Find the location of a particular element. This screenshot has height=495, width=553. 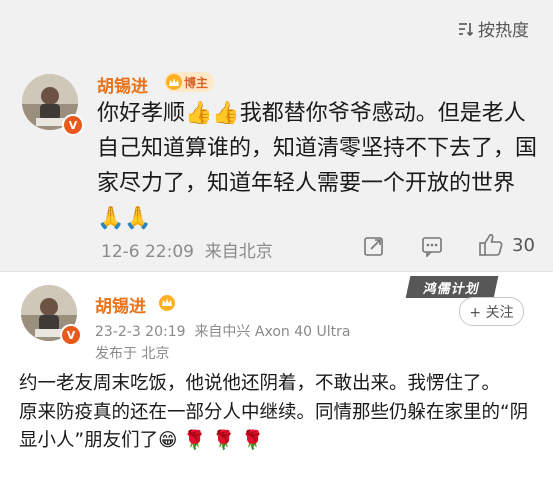

divider is located at coordinates (276, 271).